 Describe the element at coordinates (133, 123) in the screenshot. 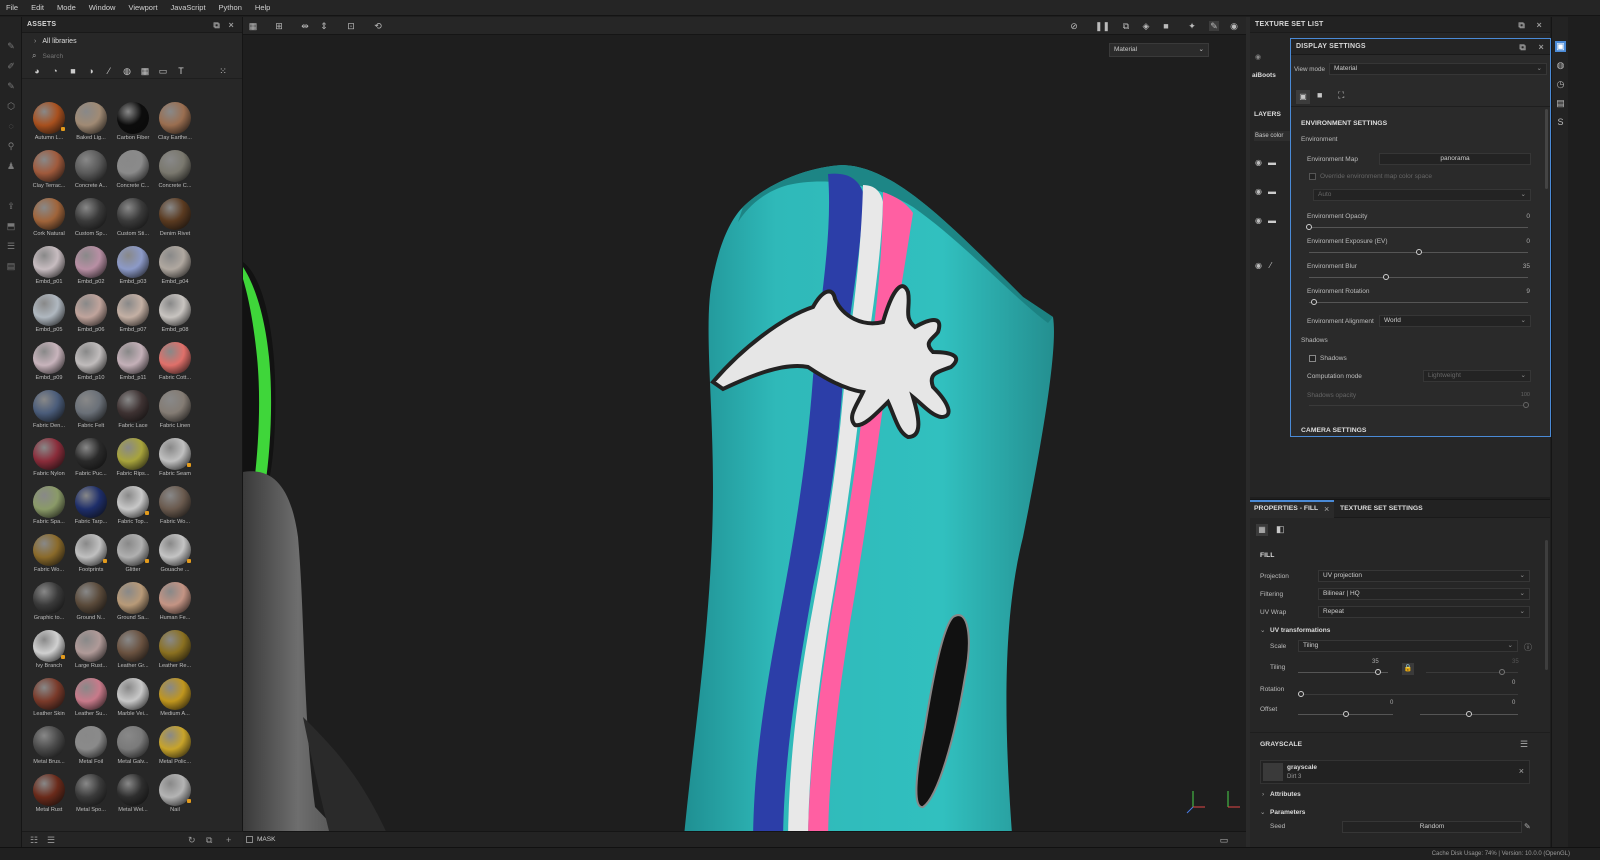

I see `asset-item: Carbon Fiber` at that location.